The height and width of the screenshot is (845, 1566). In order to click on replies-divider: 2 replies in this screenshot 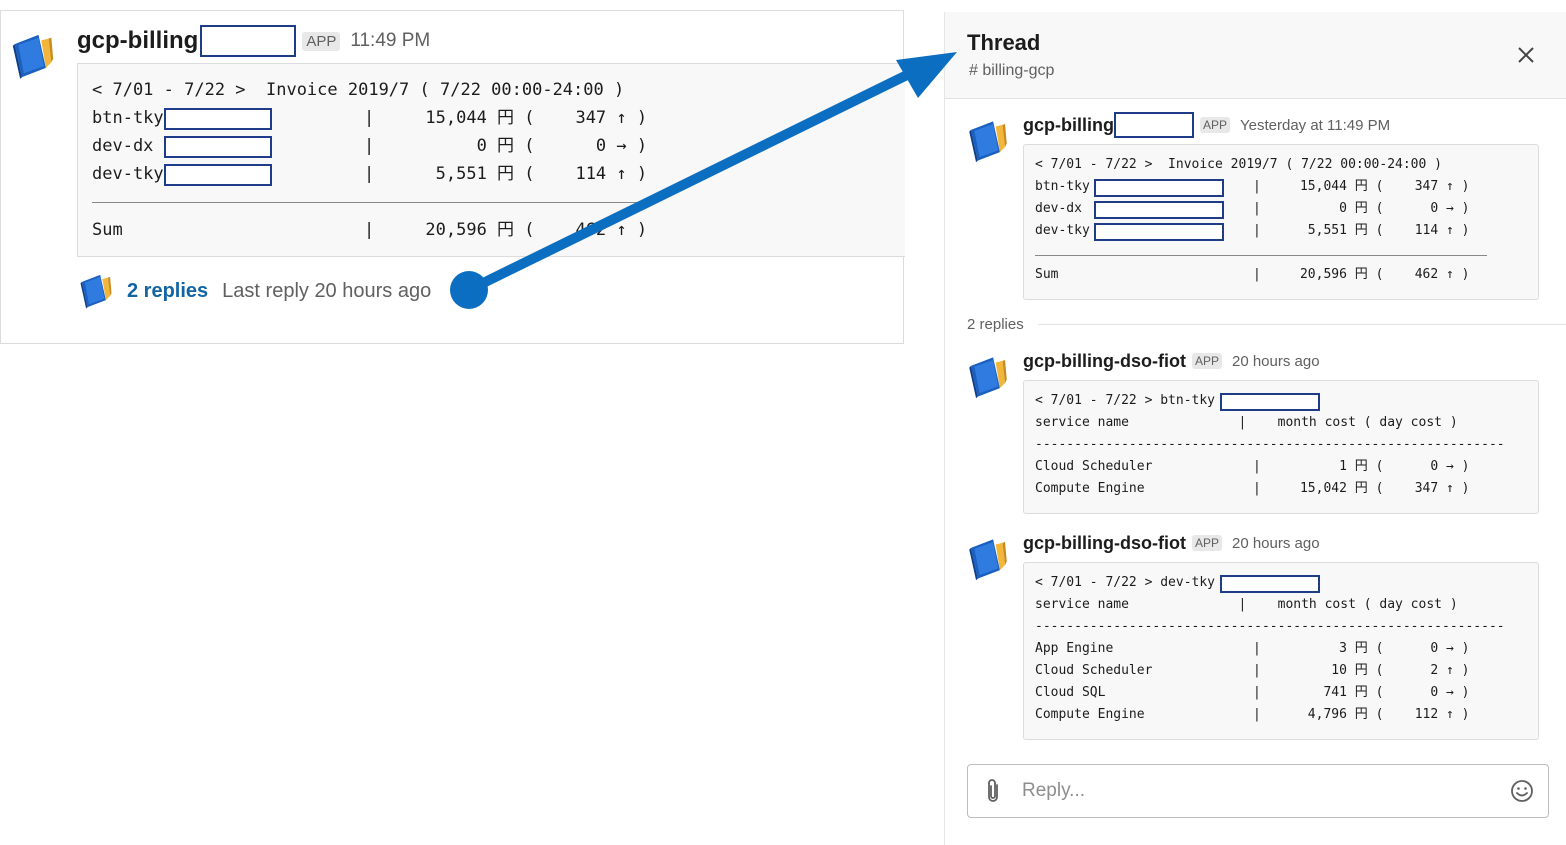, I will do `click(1266, 324)`.